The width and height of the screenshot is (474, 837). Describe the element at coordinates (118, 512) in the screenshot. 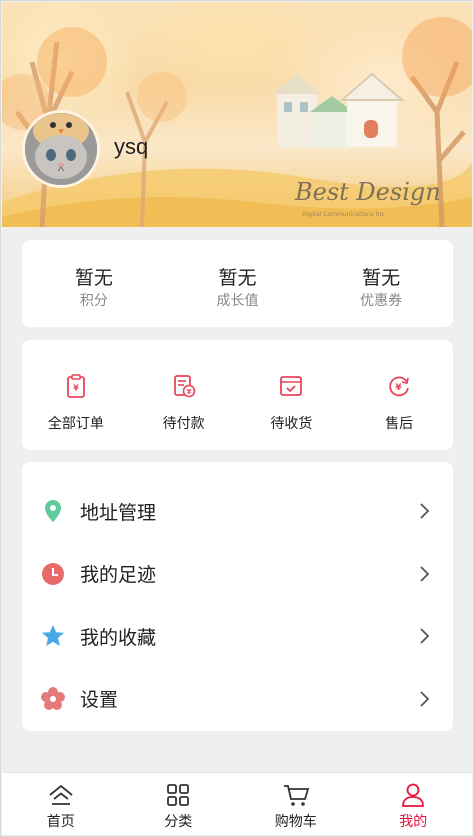

I see `menu-label: 地址管理` at that location.